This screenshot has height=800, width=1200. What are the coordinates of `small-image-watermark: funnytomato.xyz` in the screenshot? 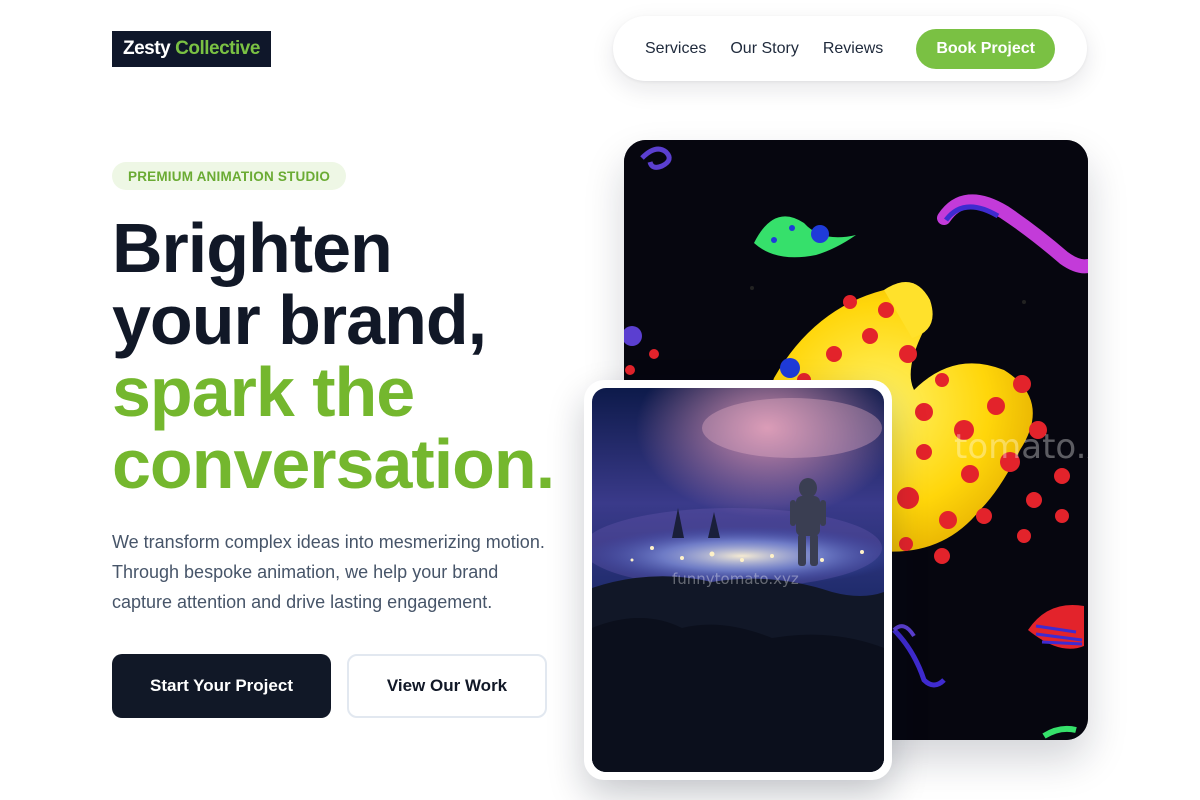 It's located at (735, 579).